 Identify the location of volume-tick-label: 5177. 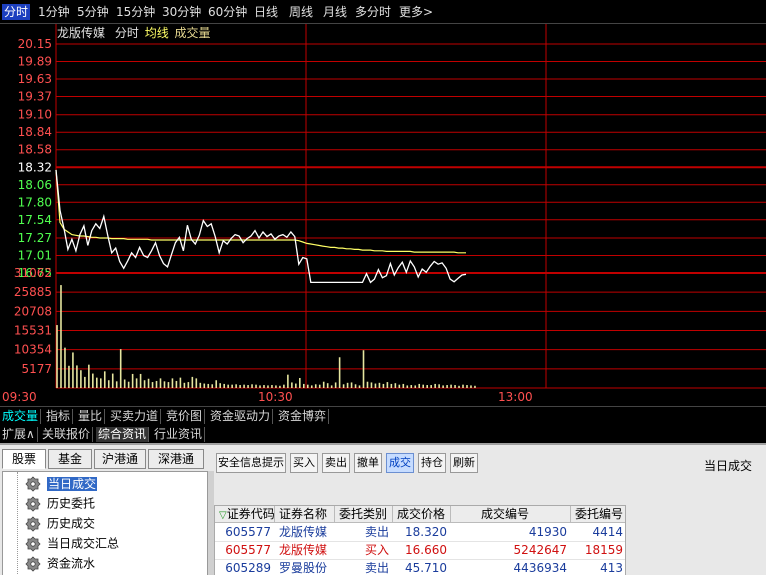
(36, 369).